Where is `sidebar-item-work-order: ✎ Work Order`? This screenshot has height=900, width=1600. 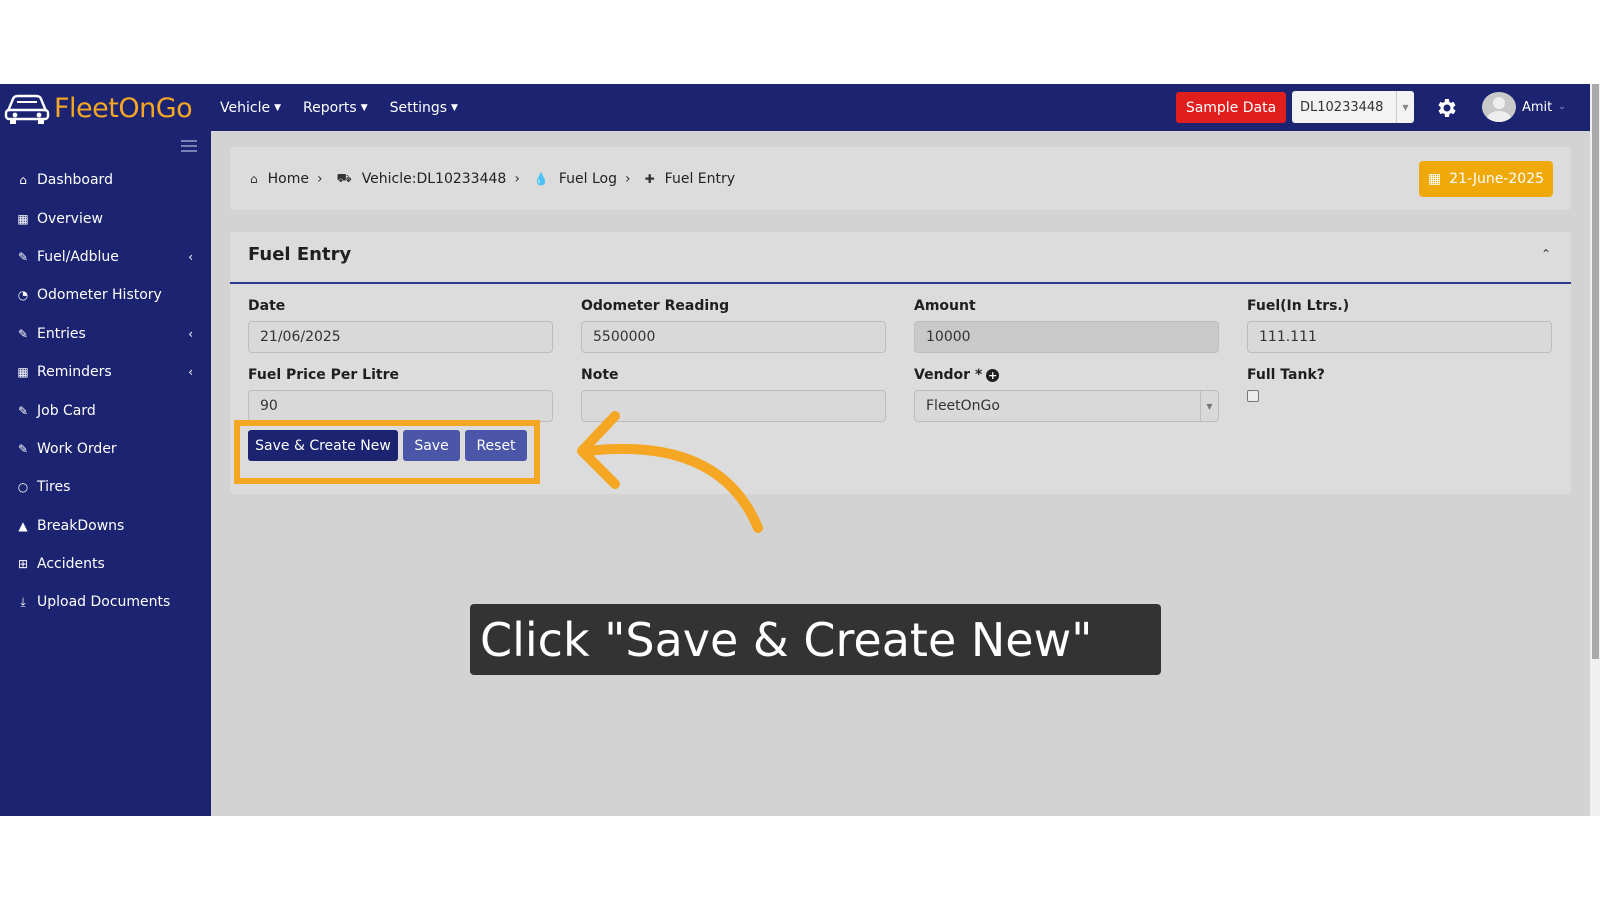 sidebar-item-work-order: ✎ Work Order is located at coordinates (105, 449).